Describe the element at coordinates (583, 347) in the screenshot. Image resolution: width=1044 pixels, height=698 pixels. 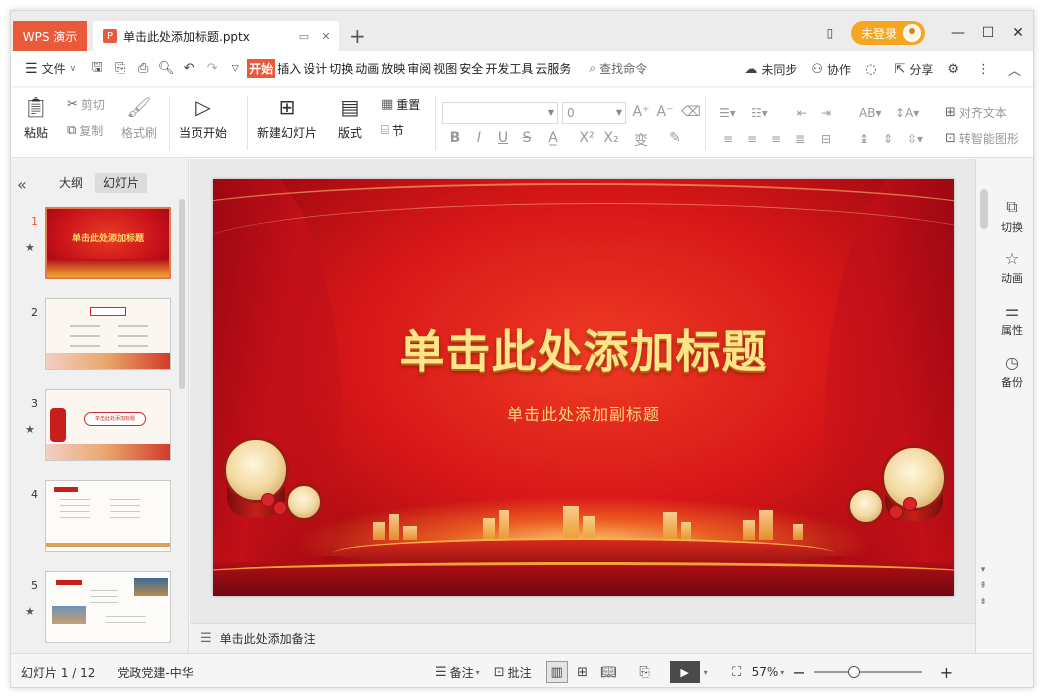
I see `slide-title-placeholder: 单击此处添加标题` at that location.